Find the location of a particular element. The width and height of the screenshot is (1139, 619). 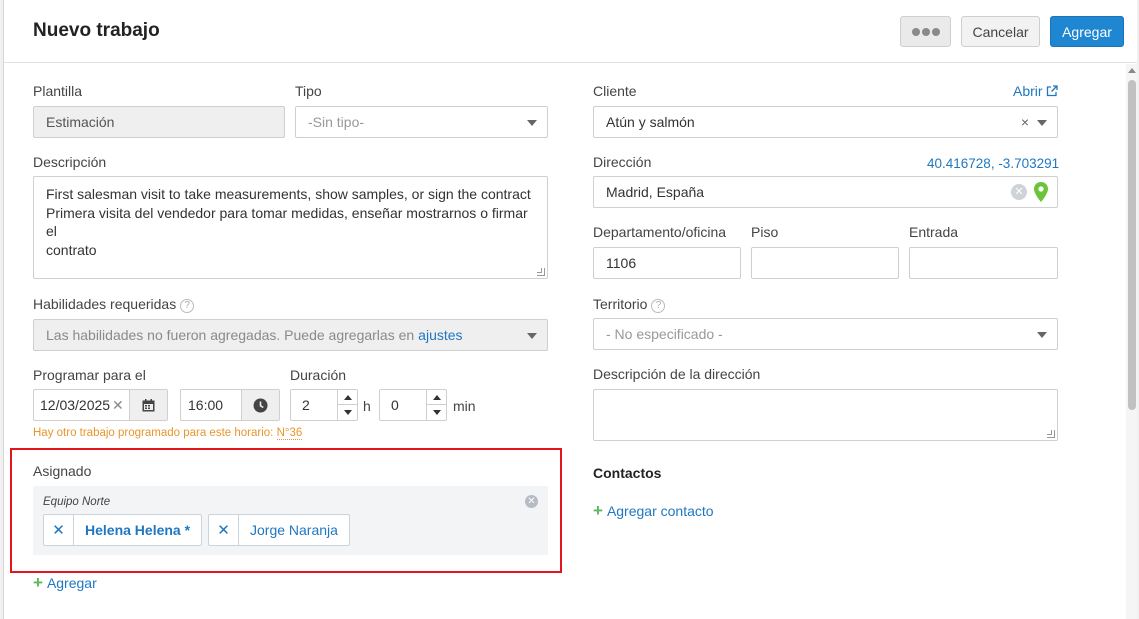

external-link-icon is located at coordinates (1052, 91).